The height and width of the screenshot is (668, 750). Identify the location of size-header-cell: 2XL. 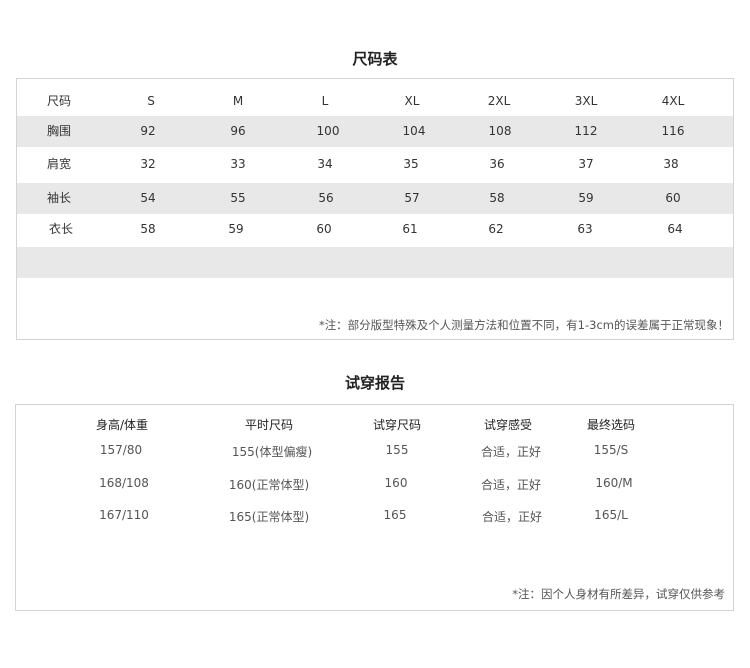
(499, 101).